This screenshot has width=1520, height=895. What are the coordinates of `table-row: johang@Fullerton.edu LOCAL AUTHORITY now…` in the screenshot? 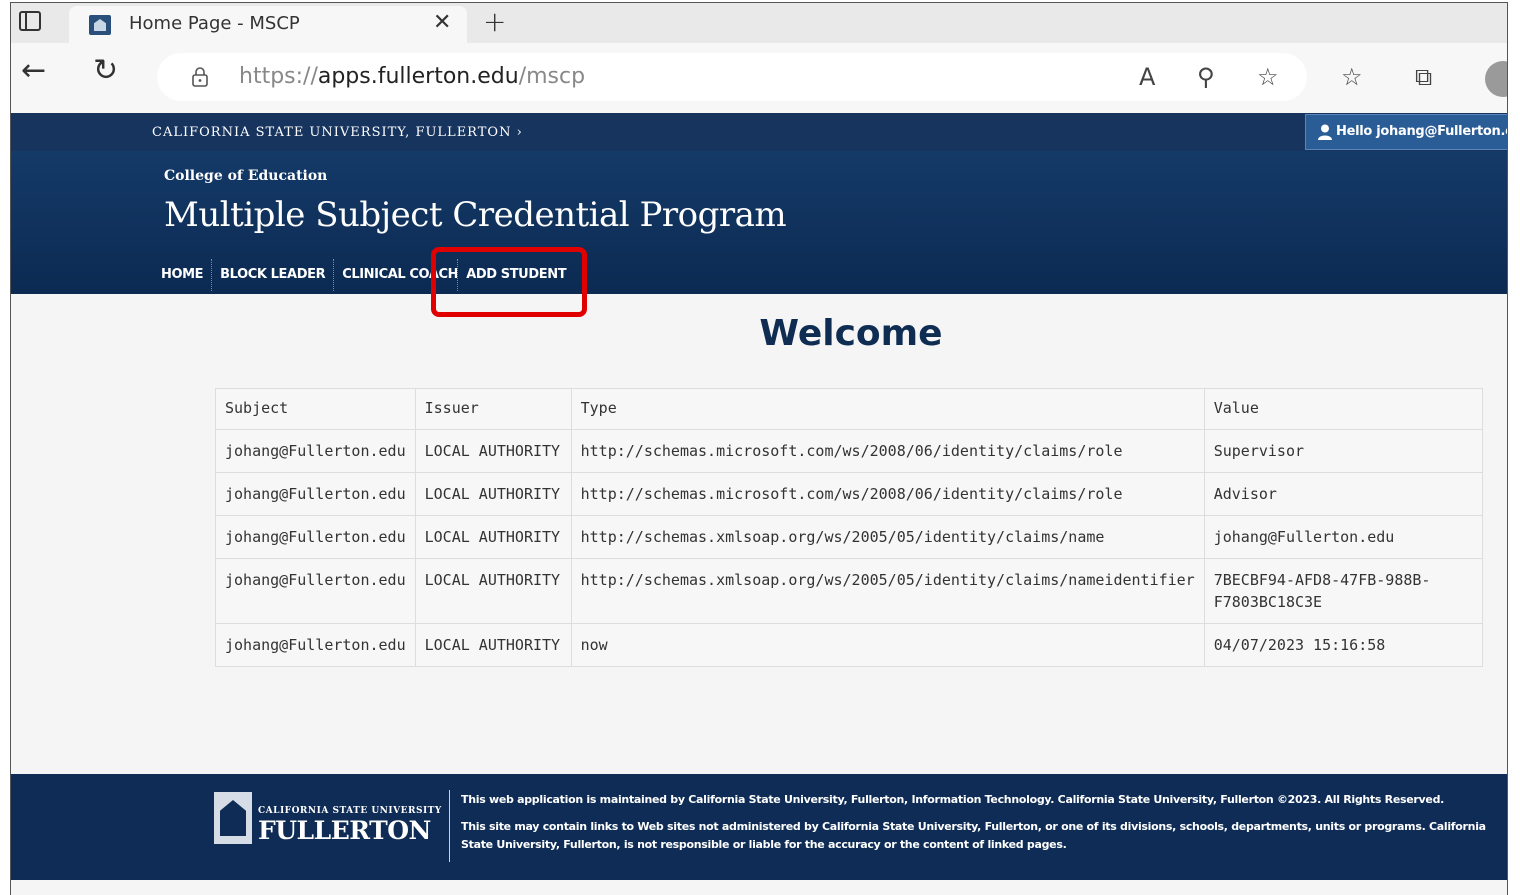 It's located at (849, 645).